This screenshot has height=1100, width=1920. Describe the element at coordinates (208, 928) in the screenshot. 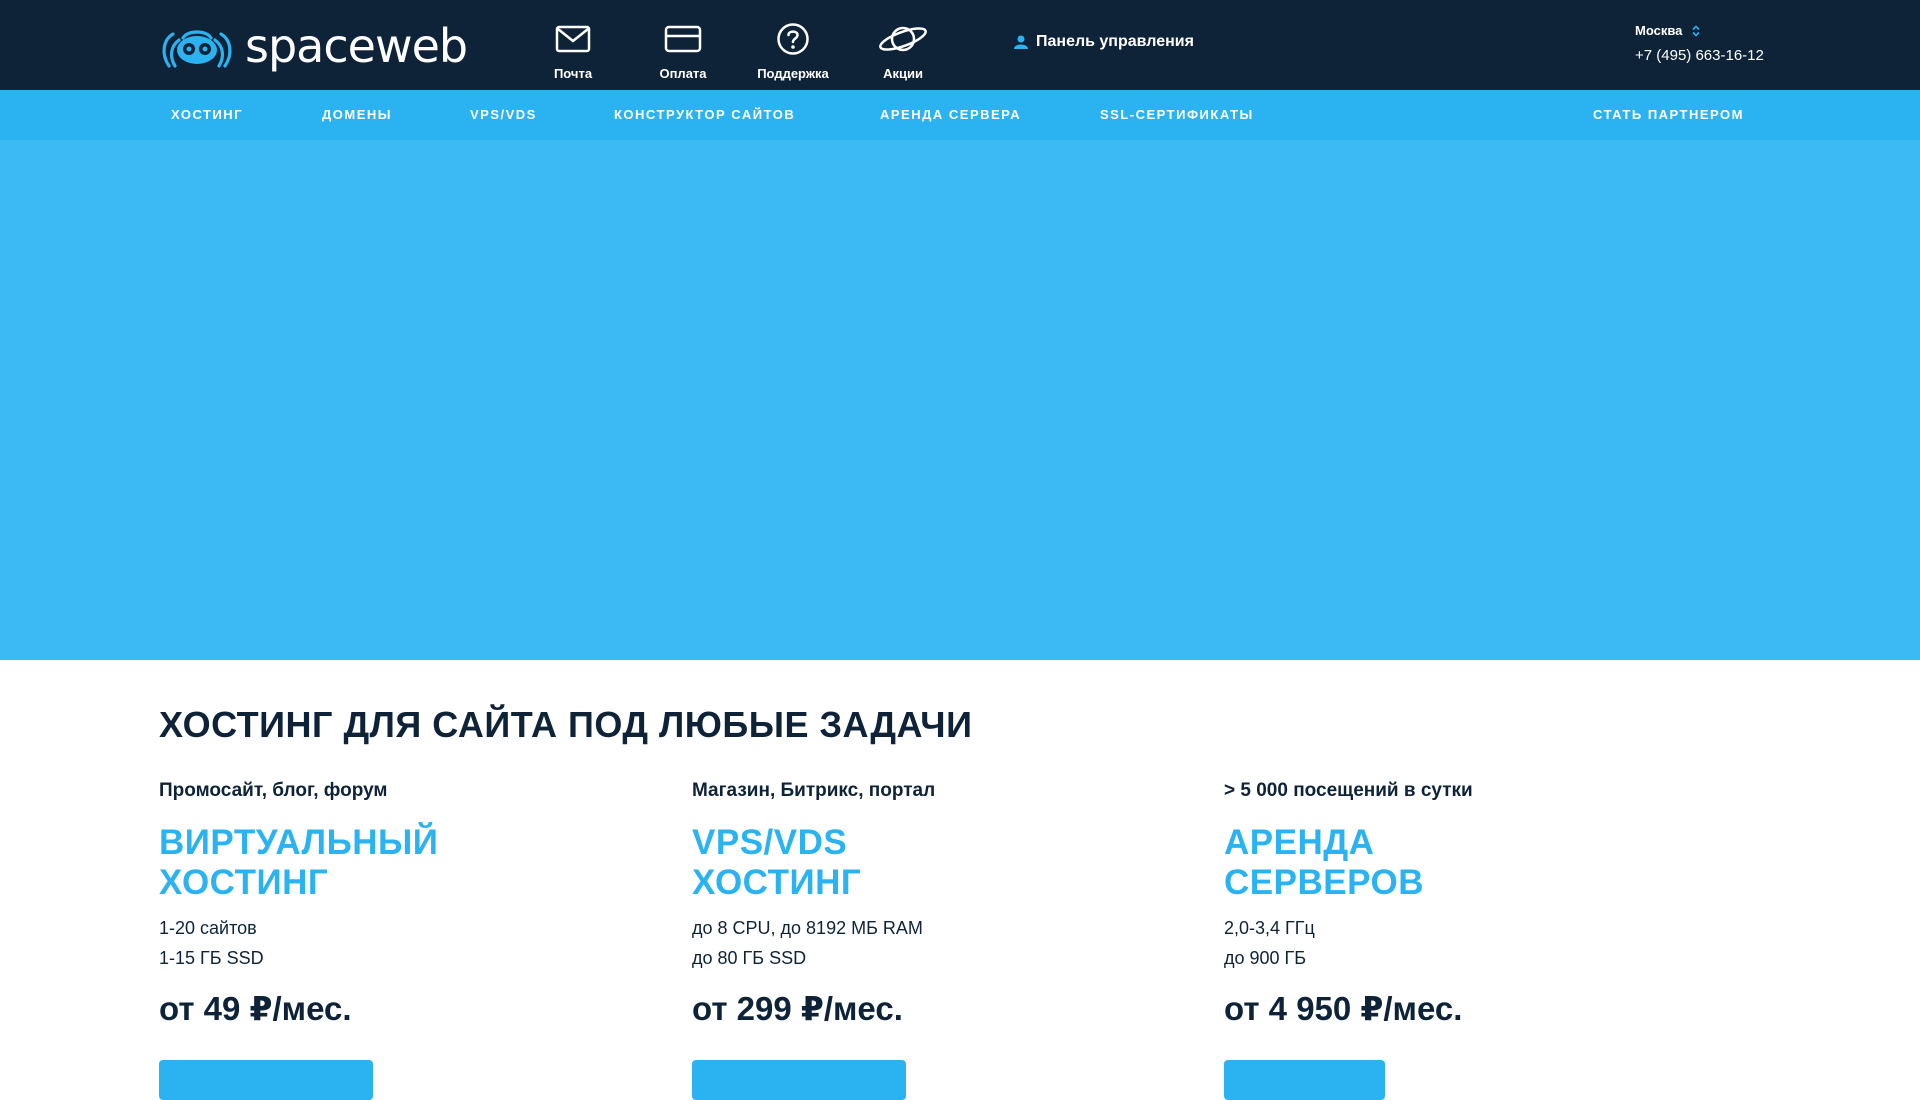

I see `plan-spec: 1-20 сайтов` at that location.